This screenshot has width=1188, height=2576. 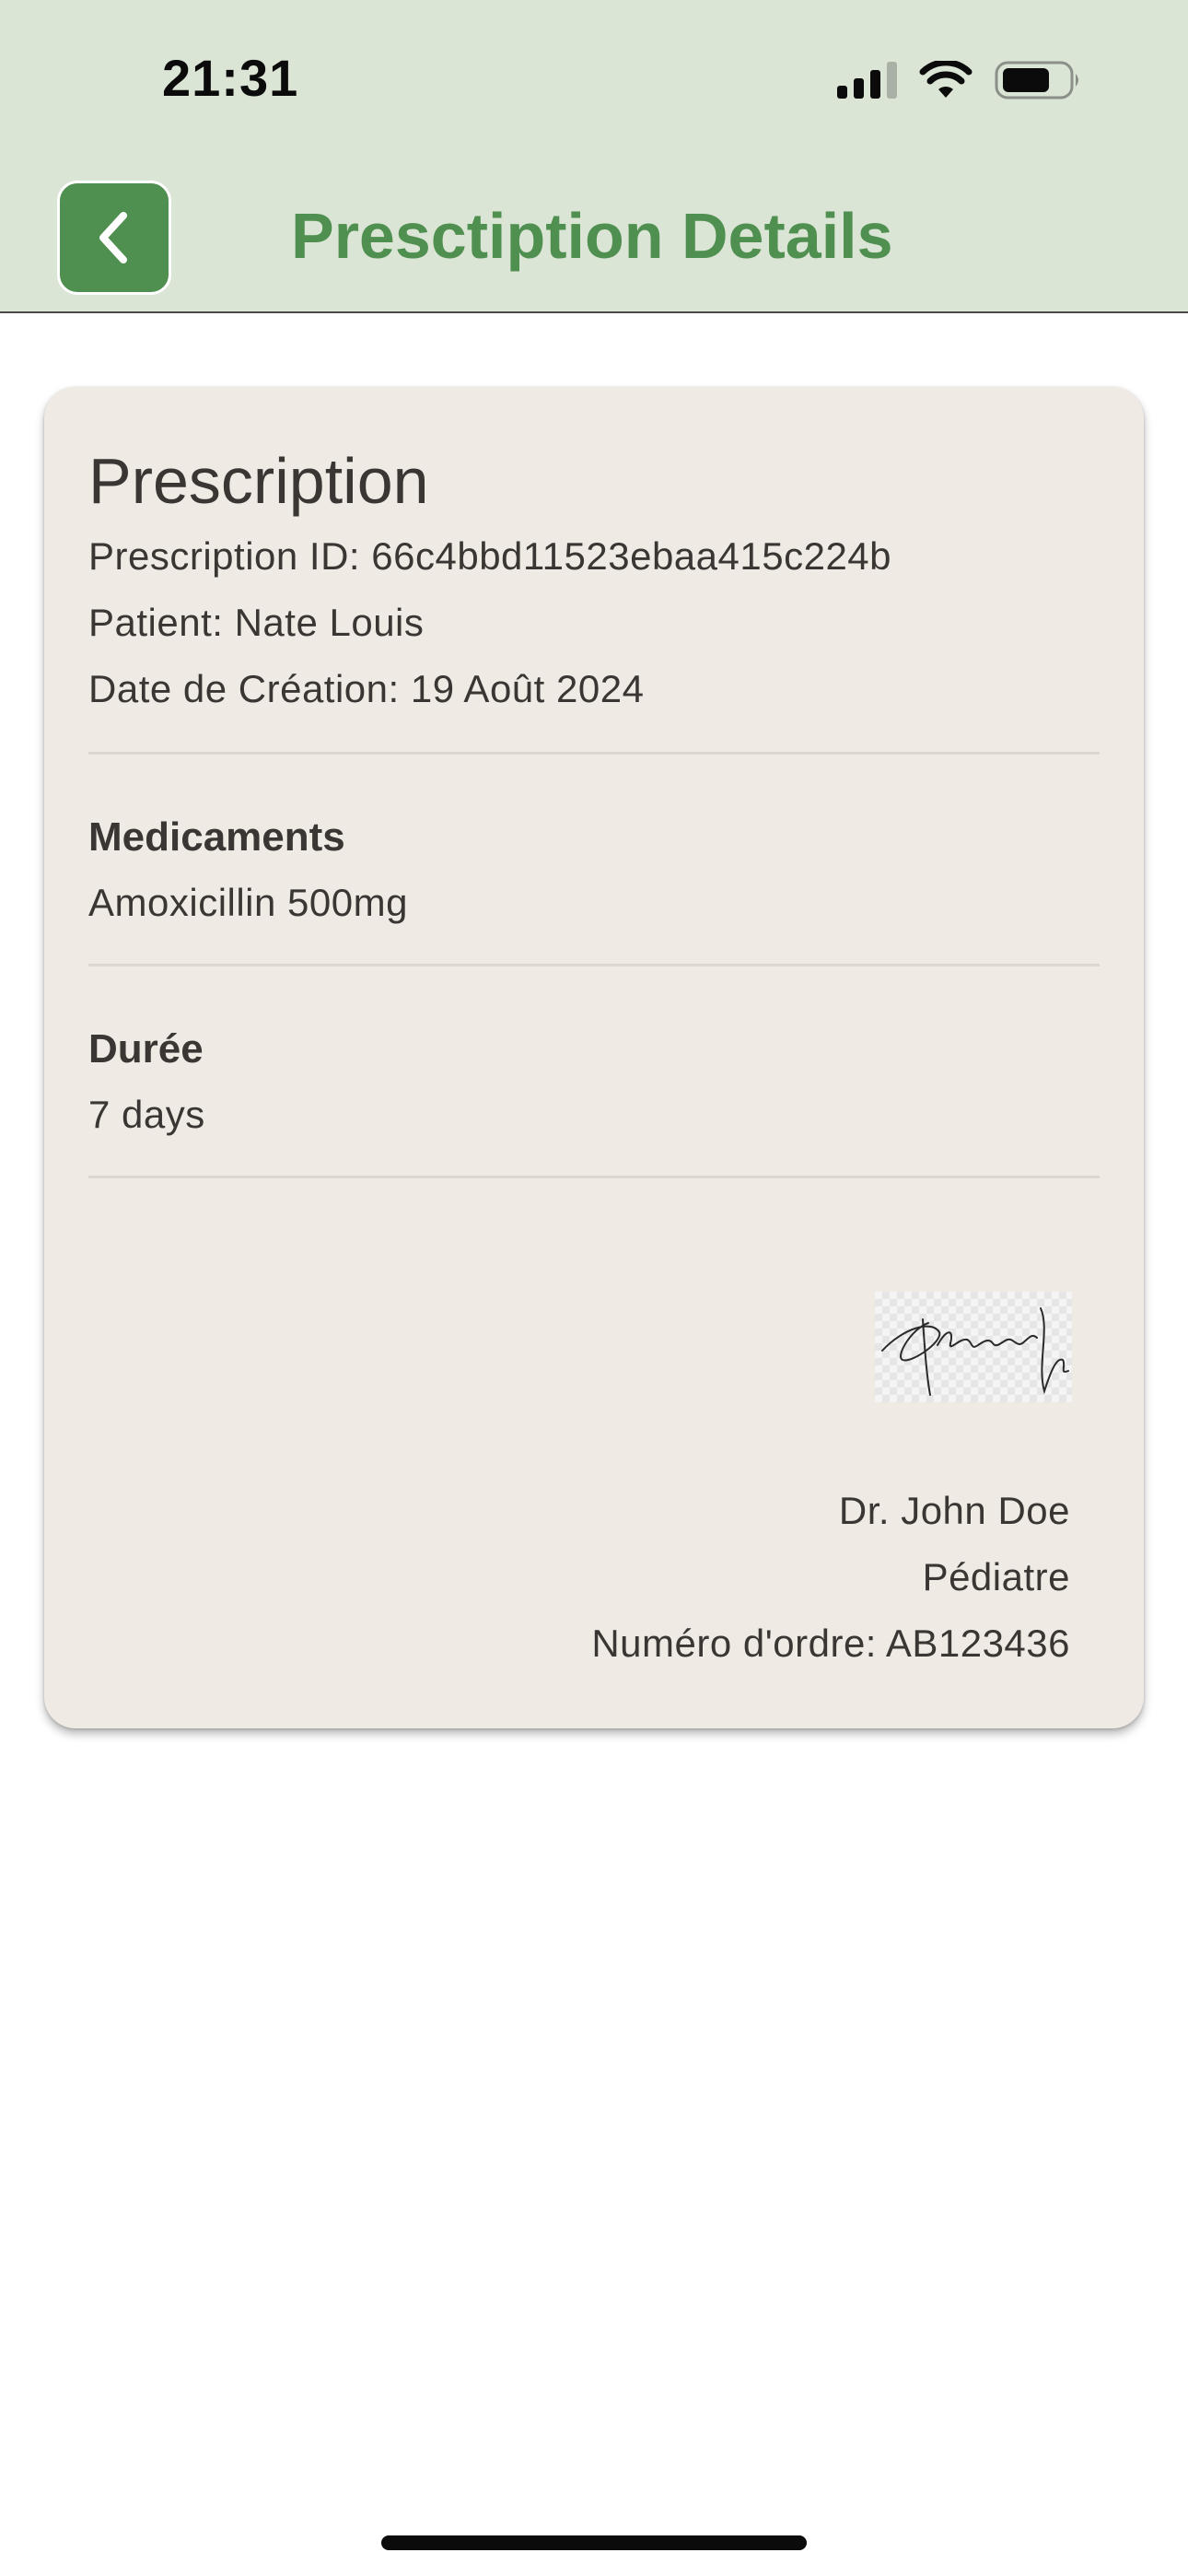 I want to click on doctor-signature-image, so click(x=973, y=1347).